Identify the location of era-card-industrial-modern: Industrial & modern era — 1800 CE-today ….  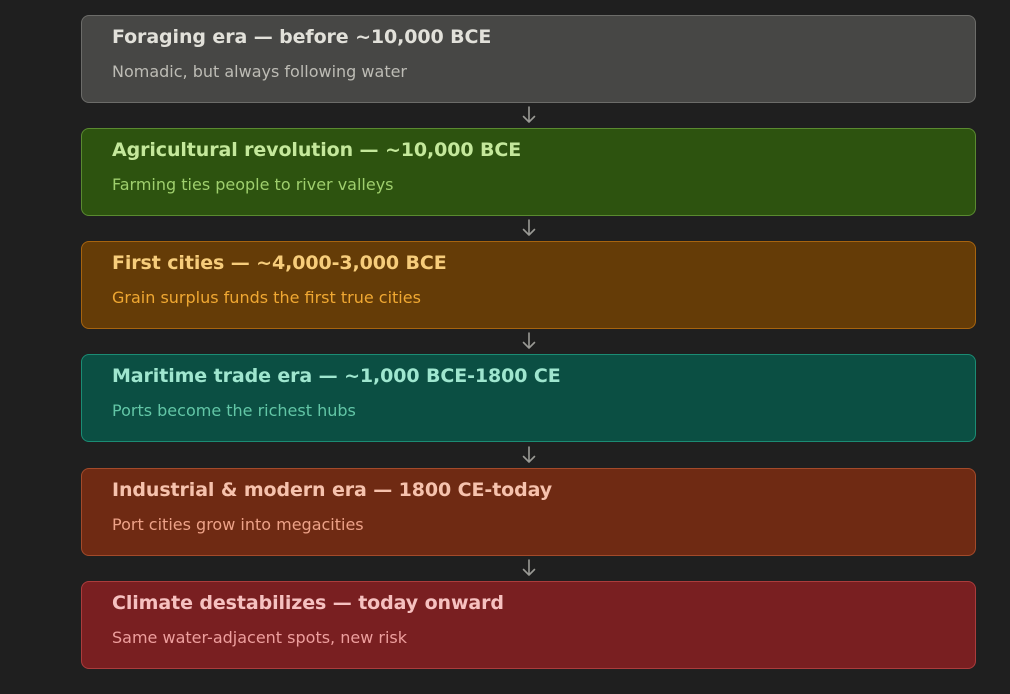
(528, 512).